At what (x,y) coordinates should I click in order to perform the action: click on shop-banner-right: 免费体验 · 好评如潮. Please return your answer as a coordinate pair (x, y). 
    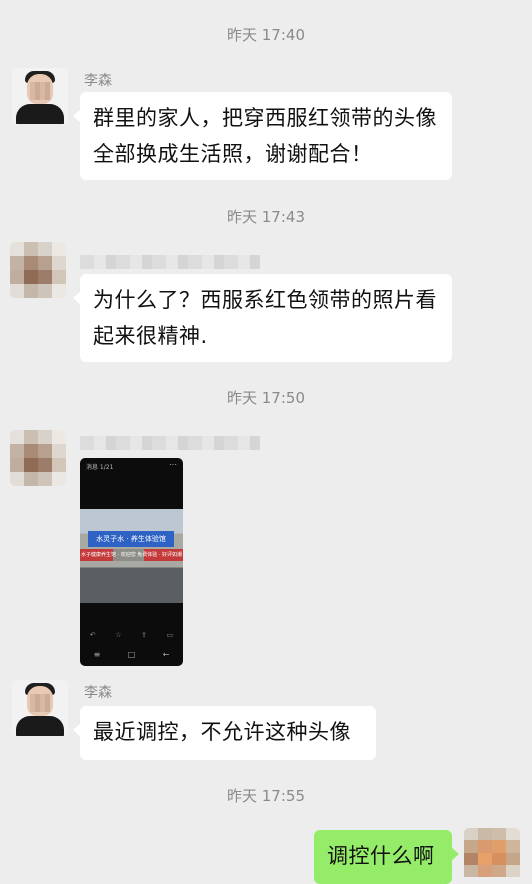
    Looking at the image, I should click on (159, 555).